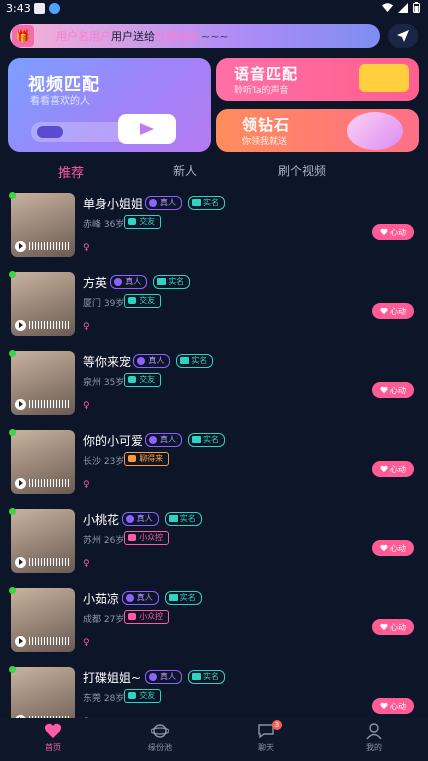 The width and height of the screenshot is (428, 761). Describe the element at coordinates (107, 362) in the screenshot. I see `user-name: 等你来宠` at that location.